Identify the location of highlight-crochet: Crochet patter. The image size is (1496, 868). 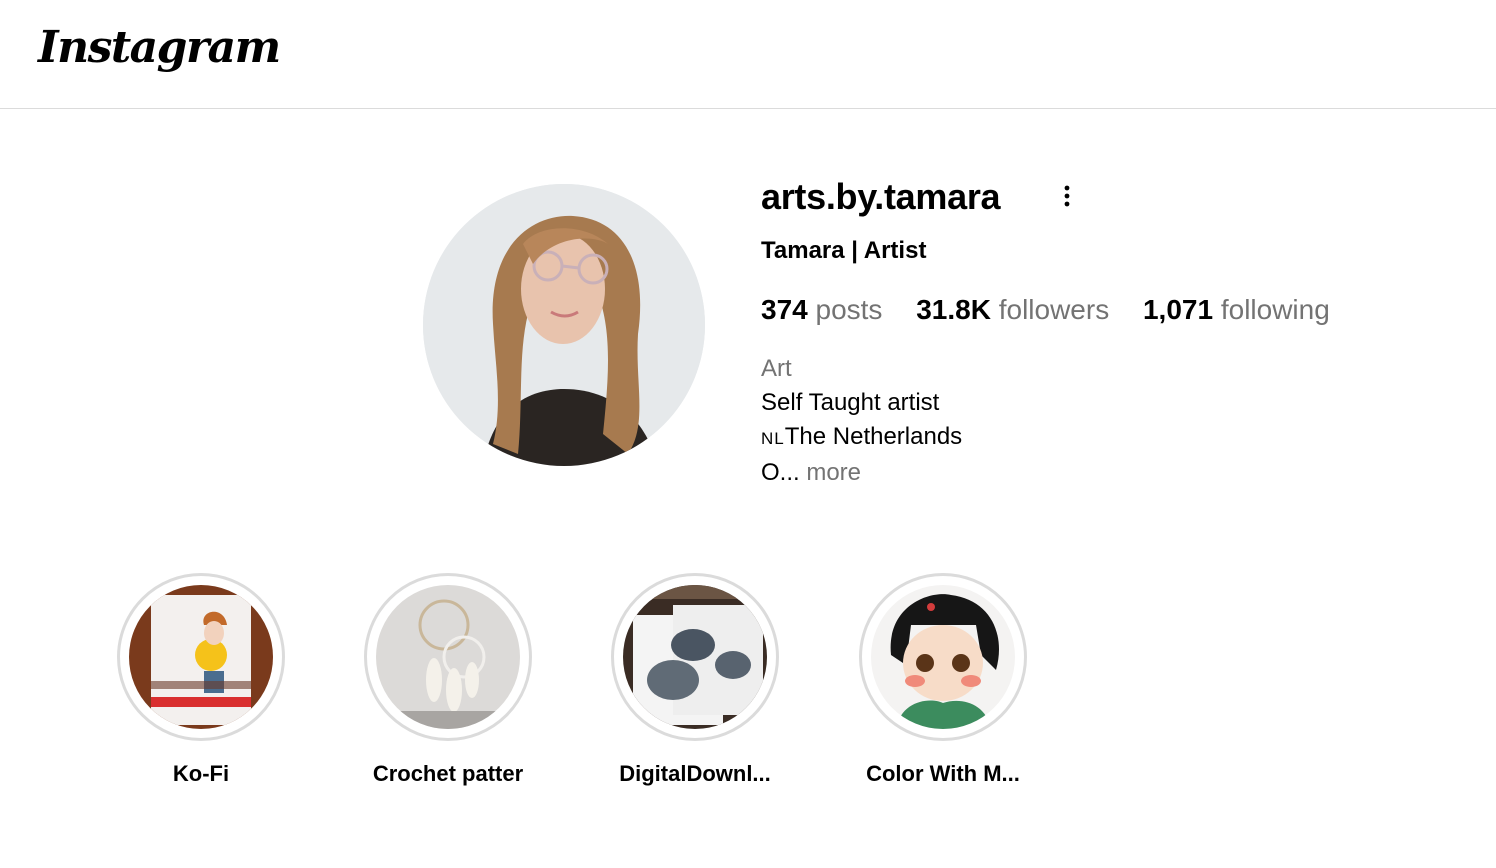
(448, 679).